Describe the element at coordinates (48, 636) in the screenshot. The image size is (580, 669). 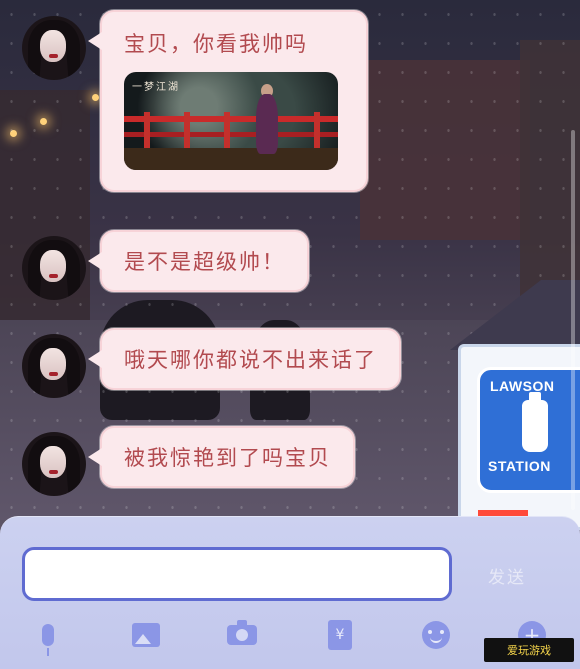
I see `microphone-icon` at that location.